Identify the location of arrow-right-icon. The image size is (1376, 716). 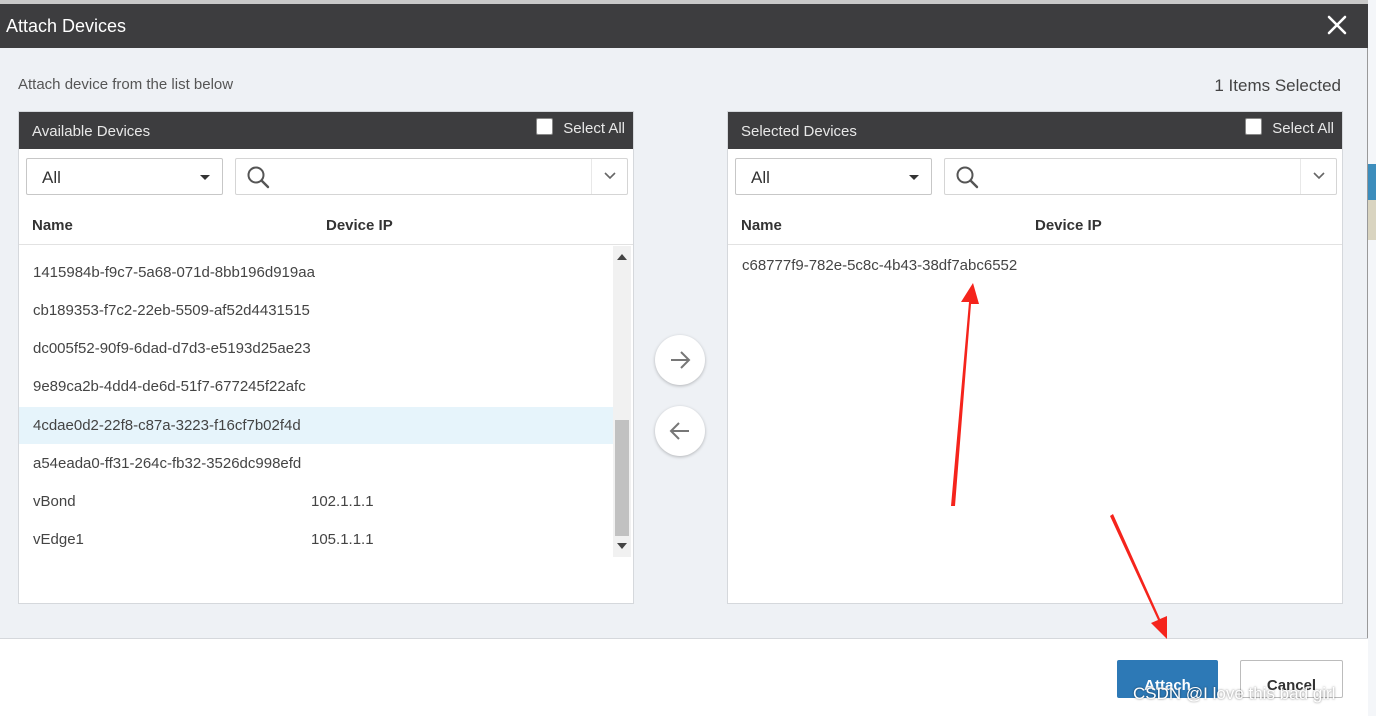
(681, 360).